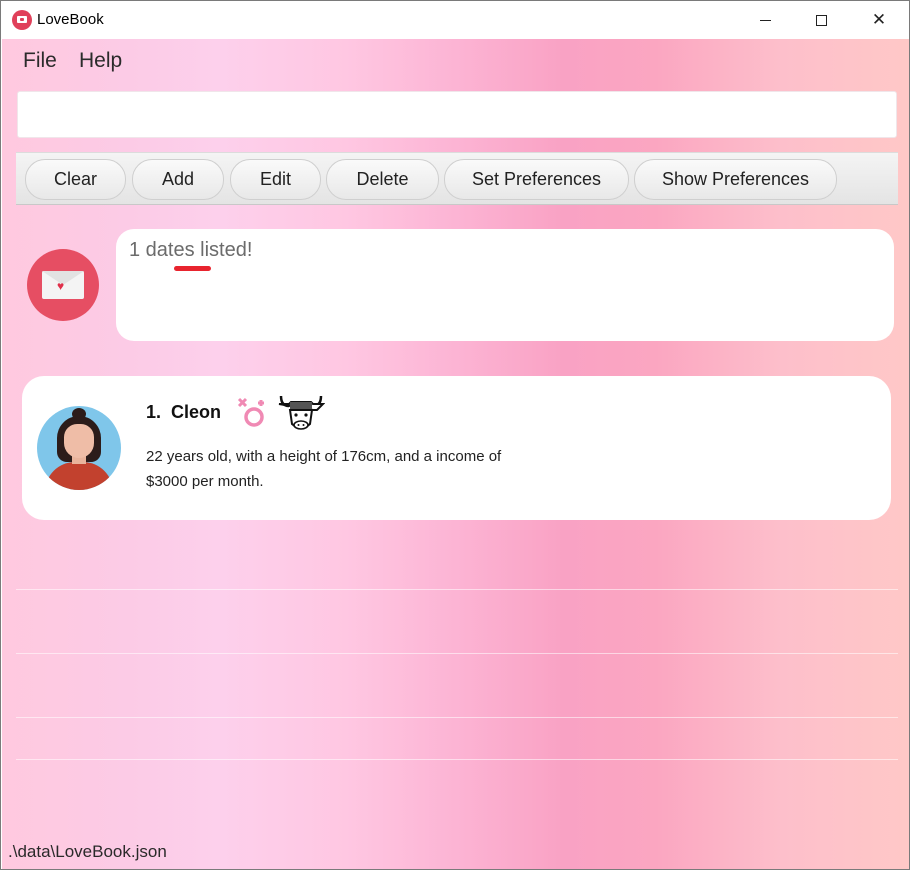 The height and width of the screenshot is (870, 910). I want to click on set-preferences-button: Set Preferences, so click(536, 179).